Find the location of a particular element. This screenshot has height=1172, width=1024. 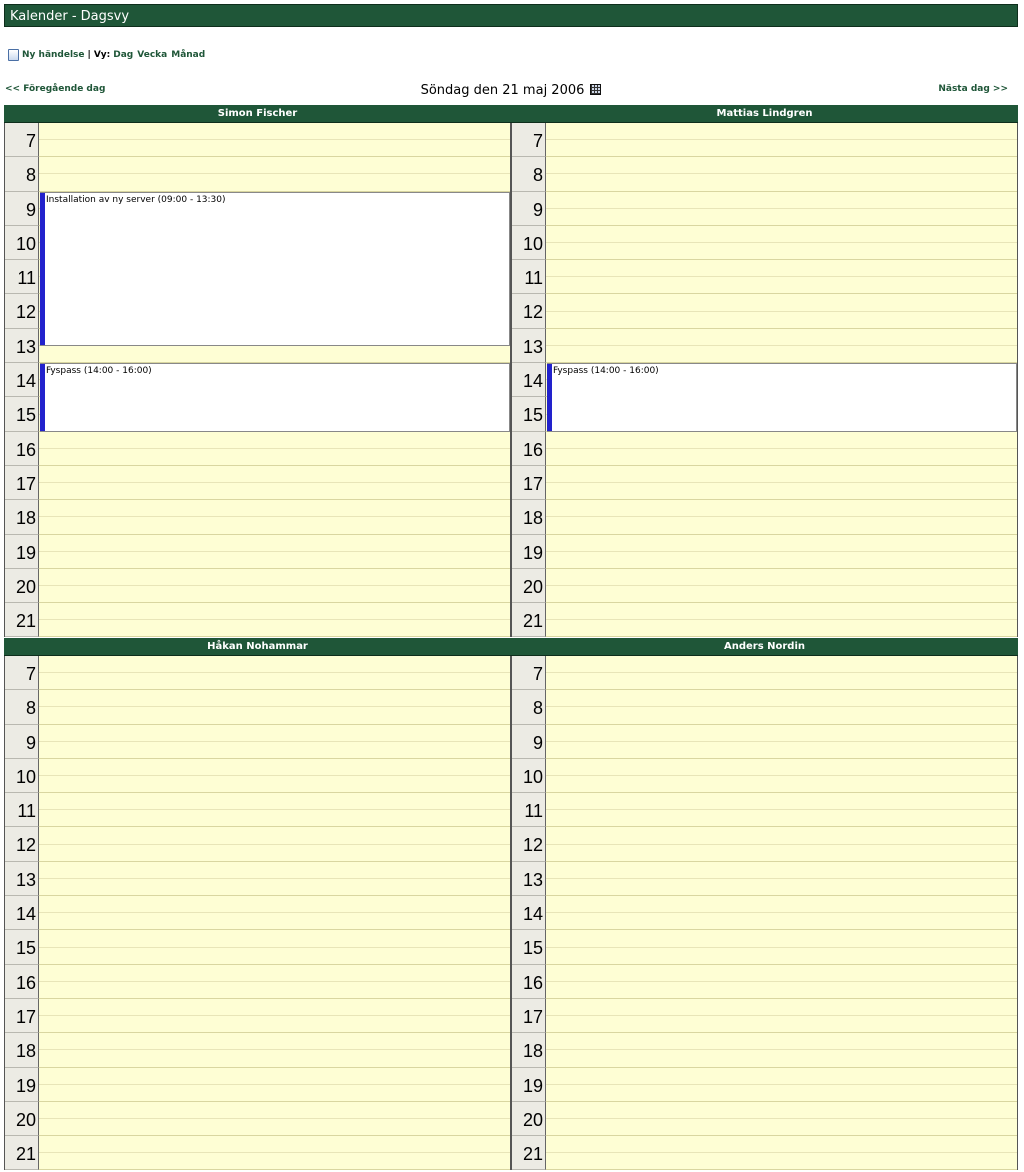

calendar-icon is located at coordinates (596, 89).